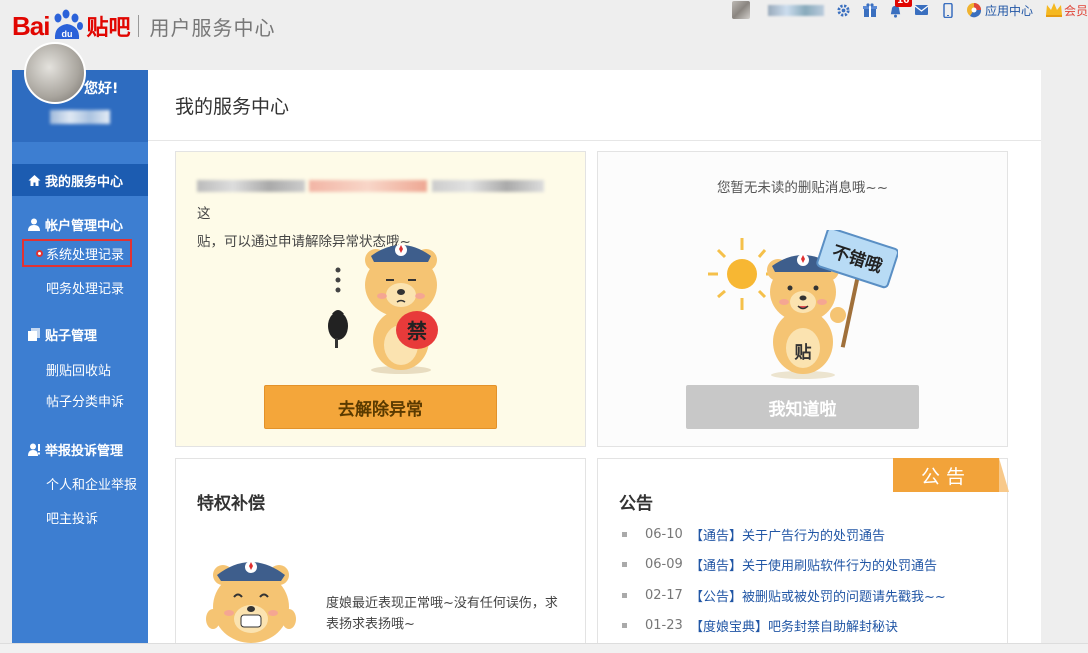  Describe the element at coordinates (664, 626) in the screenshot. I see `notice-date: 01-23` at that location.